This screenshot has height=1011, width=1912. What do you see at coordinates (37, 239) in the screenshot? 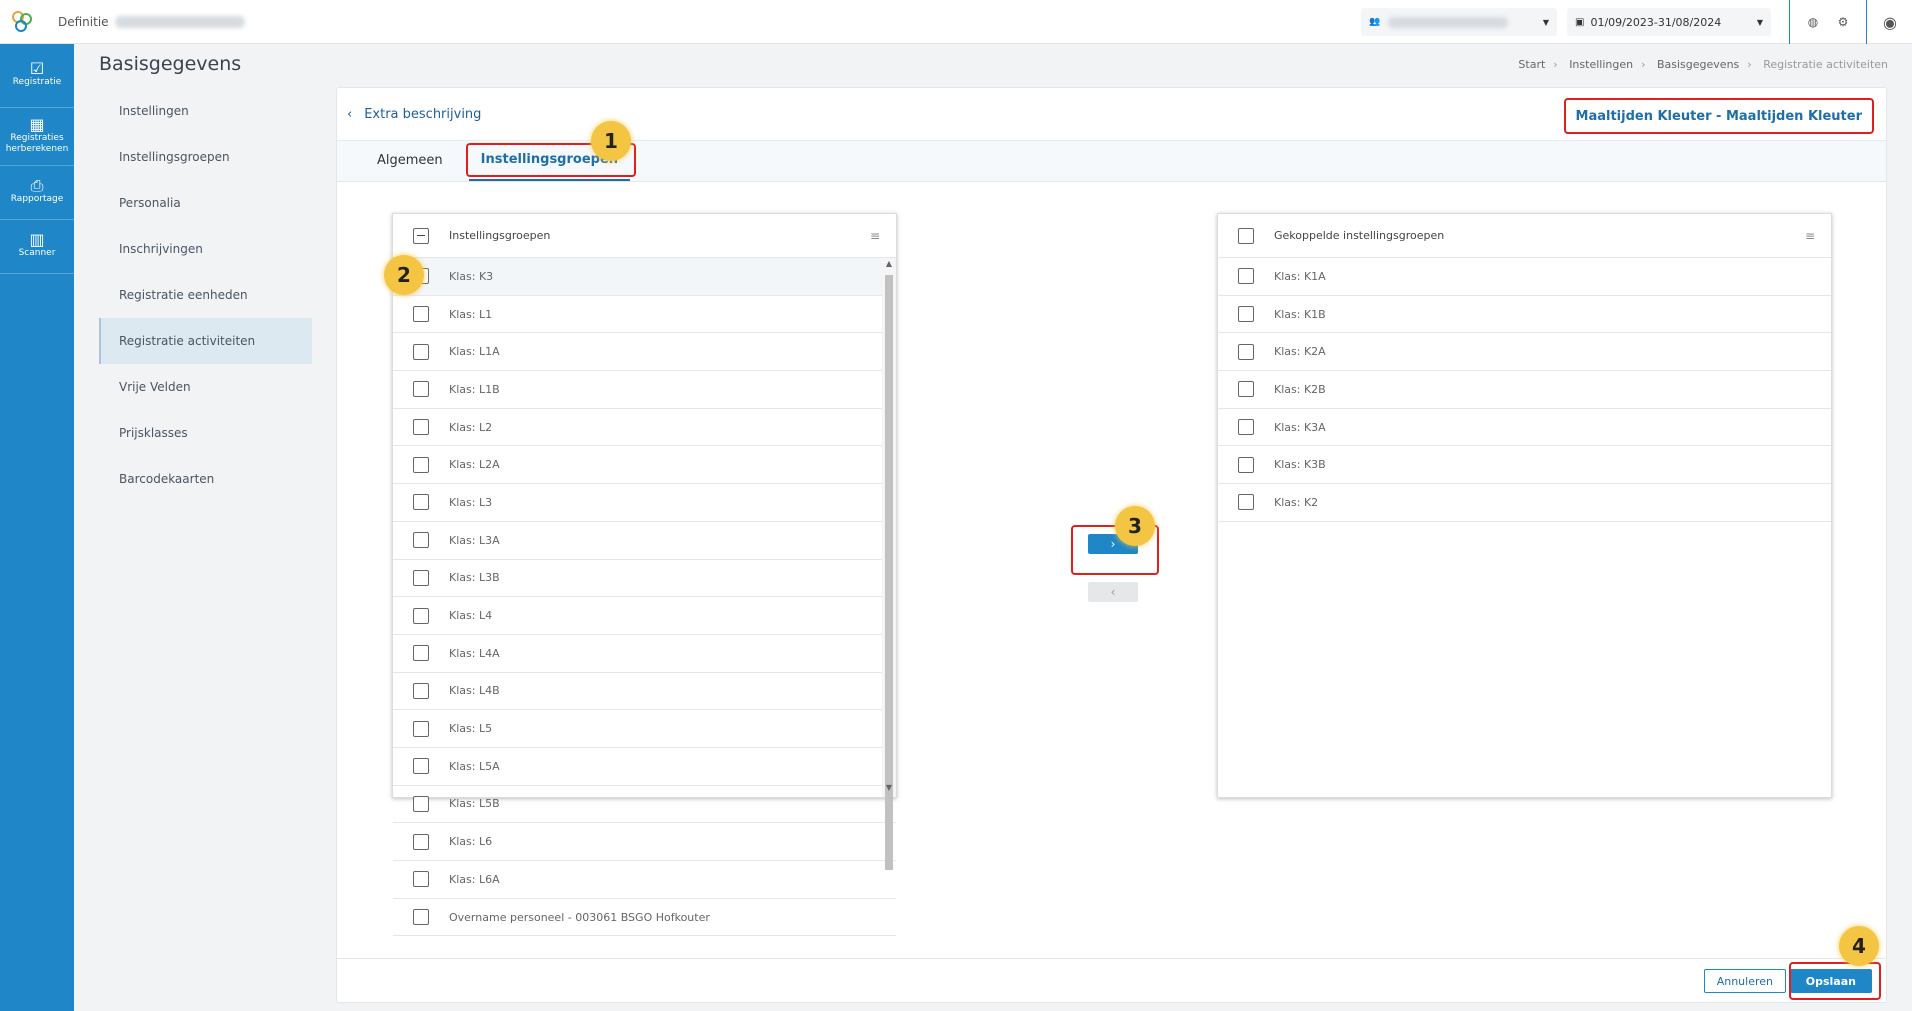
I see `barcode-icon: ▥` at bounding box center [37, 239].